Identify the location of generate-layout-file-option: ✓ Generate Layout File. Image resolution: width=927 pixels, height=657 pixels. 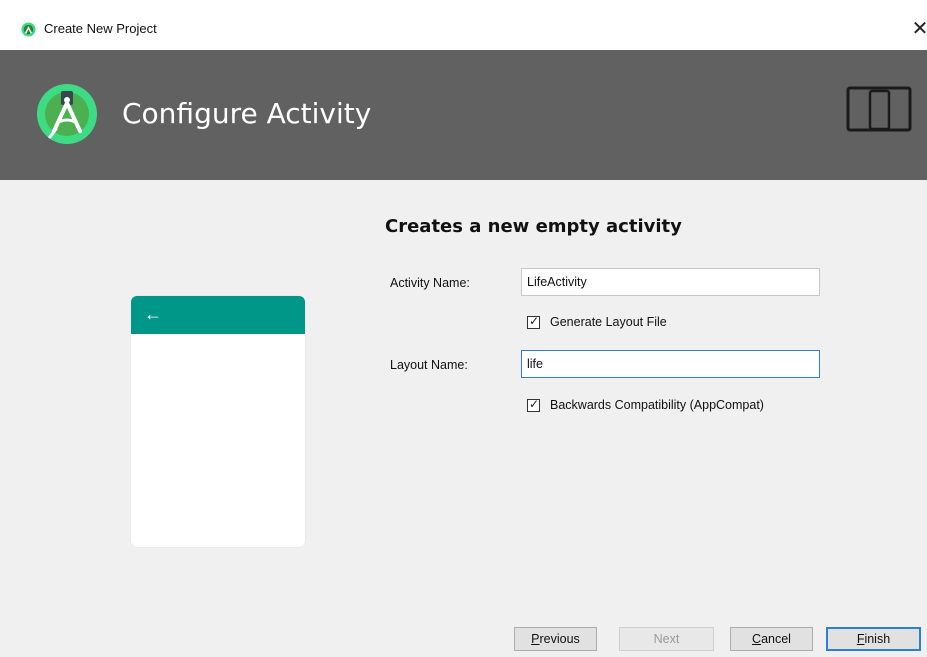
(597, 322).